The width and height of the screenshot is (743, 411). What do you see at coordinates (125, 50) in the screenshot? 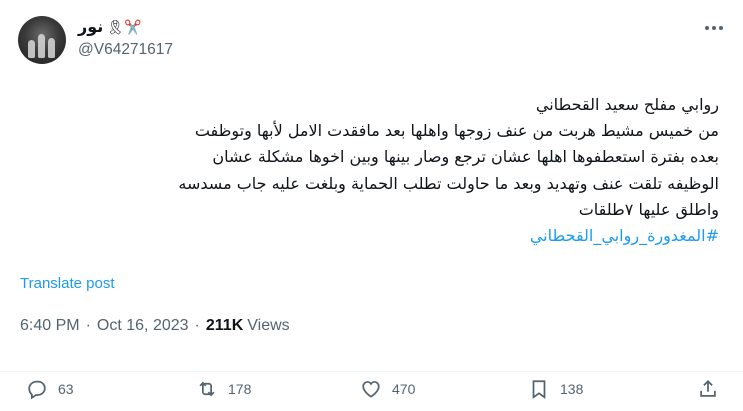
I see `user-handle: @V64271617` at bounding box center [125, 50].